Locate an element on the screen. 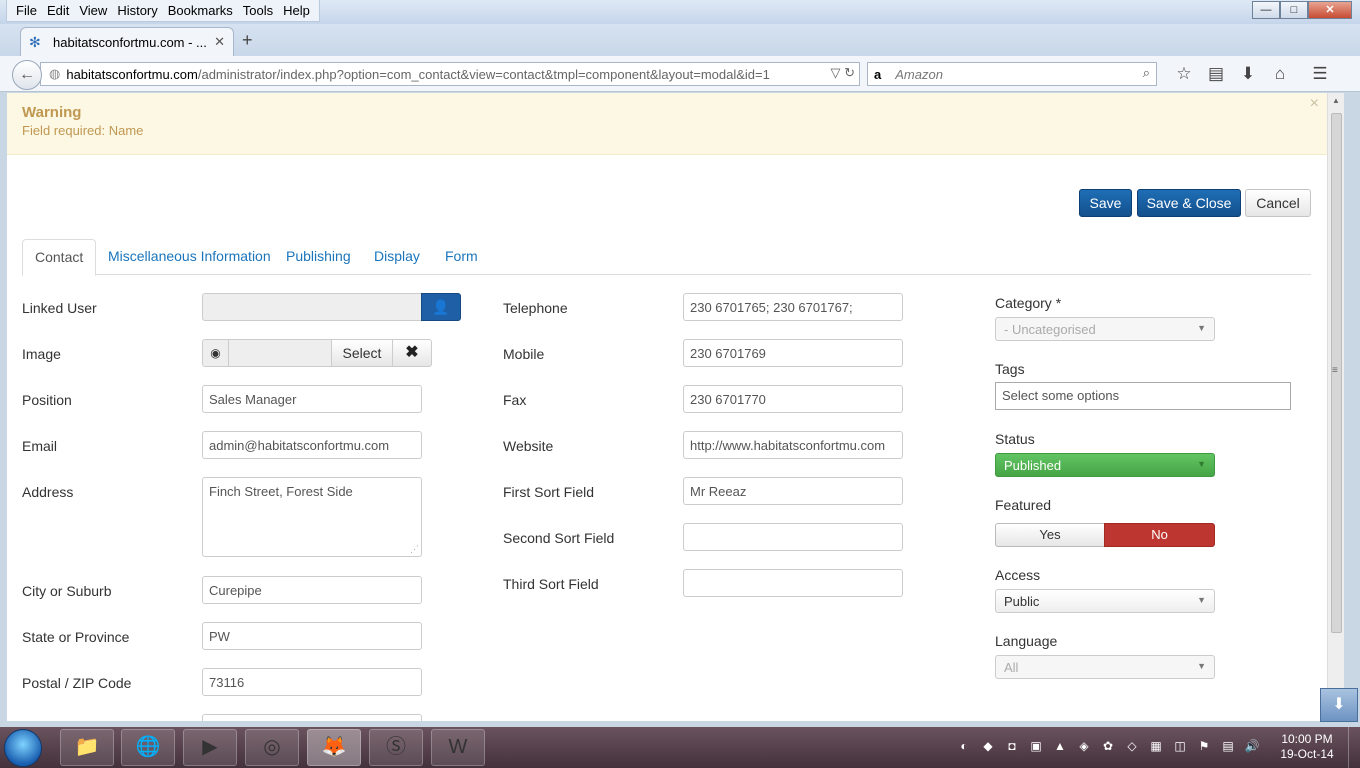 Image resolution: width=1360 pixels, height=768 pixels. preview-eye-icon: ◉ is located at coordinates (215, 353).